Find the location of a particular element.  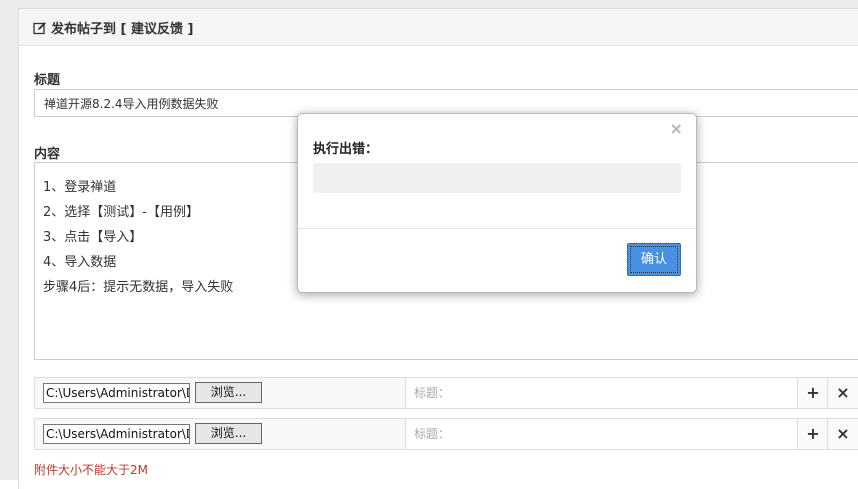

close-icon: × is located at coordinates (676, 128).